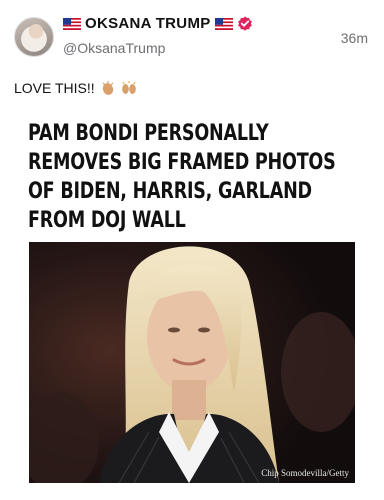 The image size is (384, 500). Describe the element at coordinates (354, 38) in the screenshot. I see `post-timestamp: 36m` at that location.